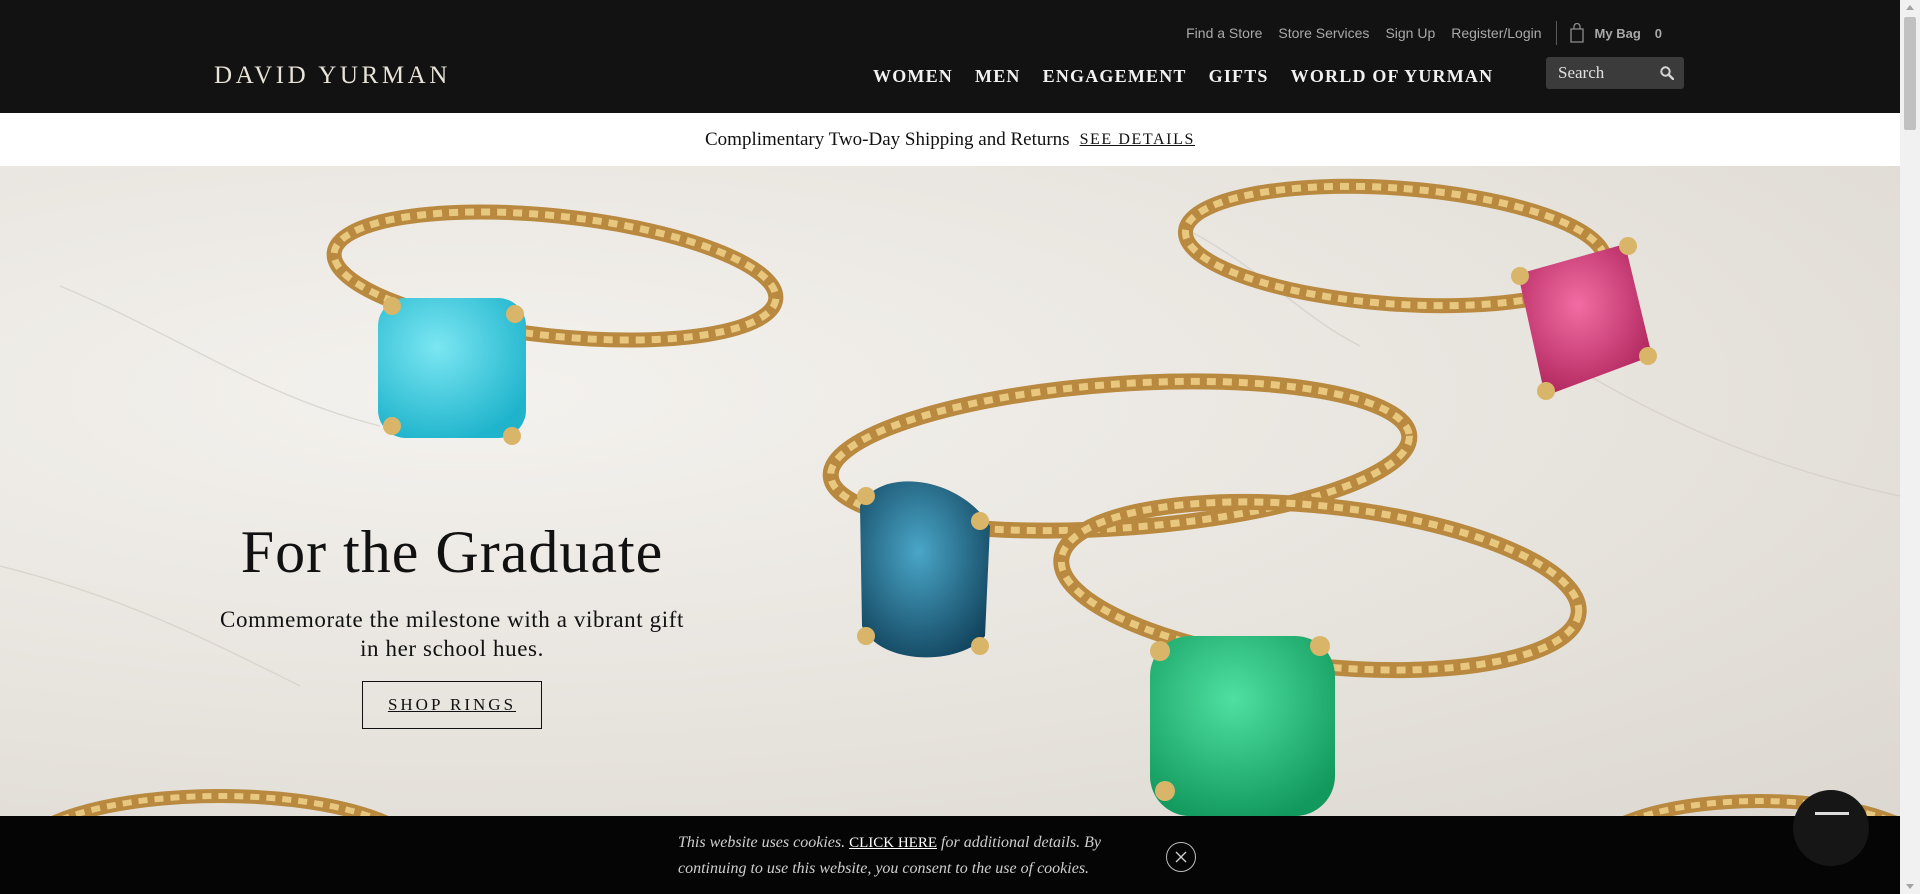 The height and width of the screenshot is (894, 1920). I want to click on nav-world-of-yurman: WORLD OF YURMAN, so click(1392, 76).